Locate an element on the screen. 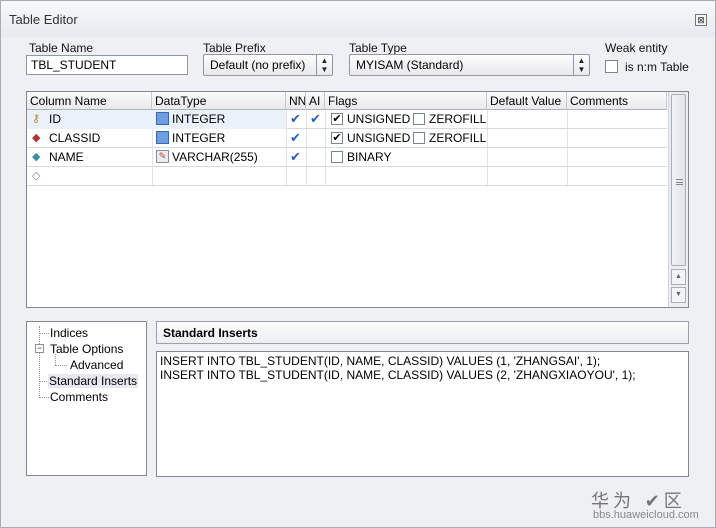  binary-checkbox is located at coordinates (337, 157).